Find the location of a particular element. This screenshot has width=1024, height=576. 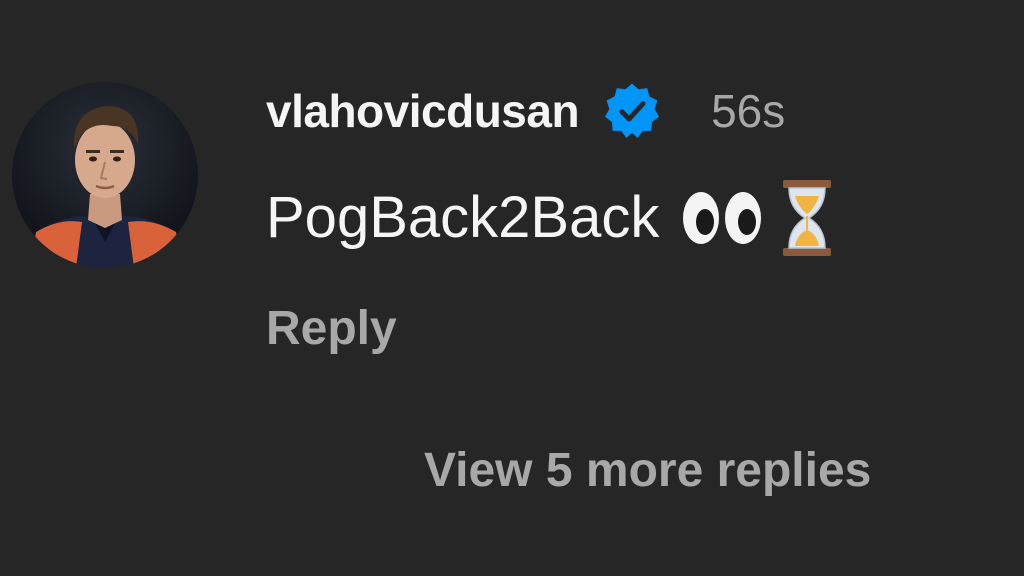

username-link: vlahovicdusan is located at coordinates (423, 111).